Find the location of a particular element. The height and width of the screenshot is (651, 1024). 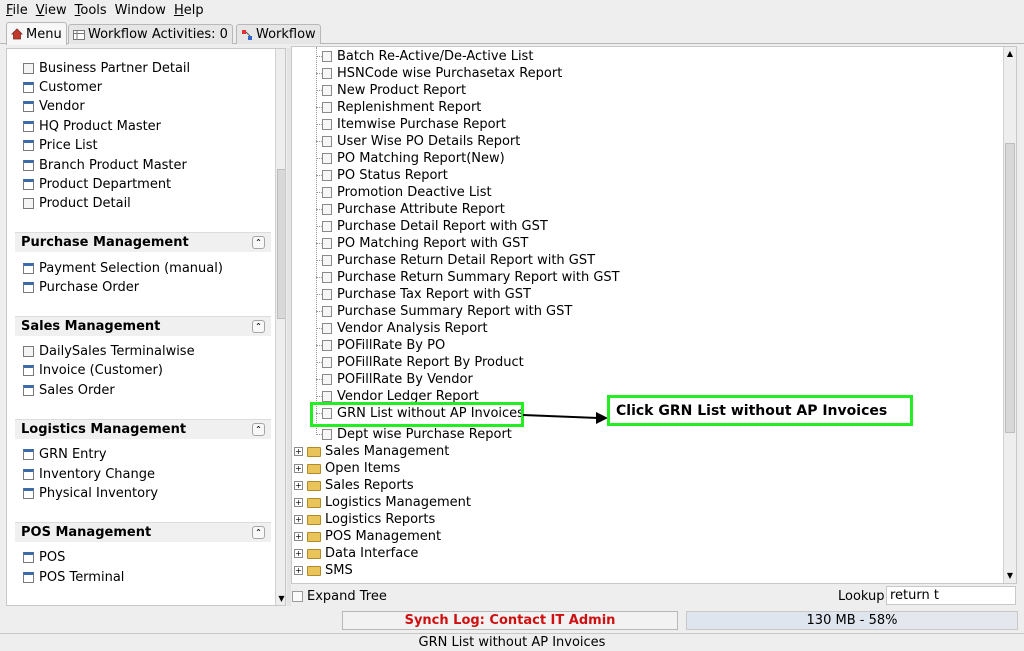

checkbox-icon is located at coordinates (297, 596).